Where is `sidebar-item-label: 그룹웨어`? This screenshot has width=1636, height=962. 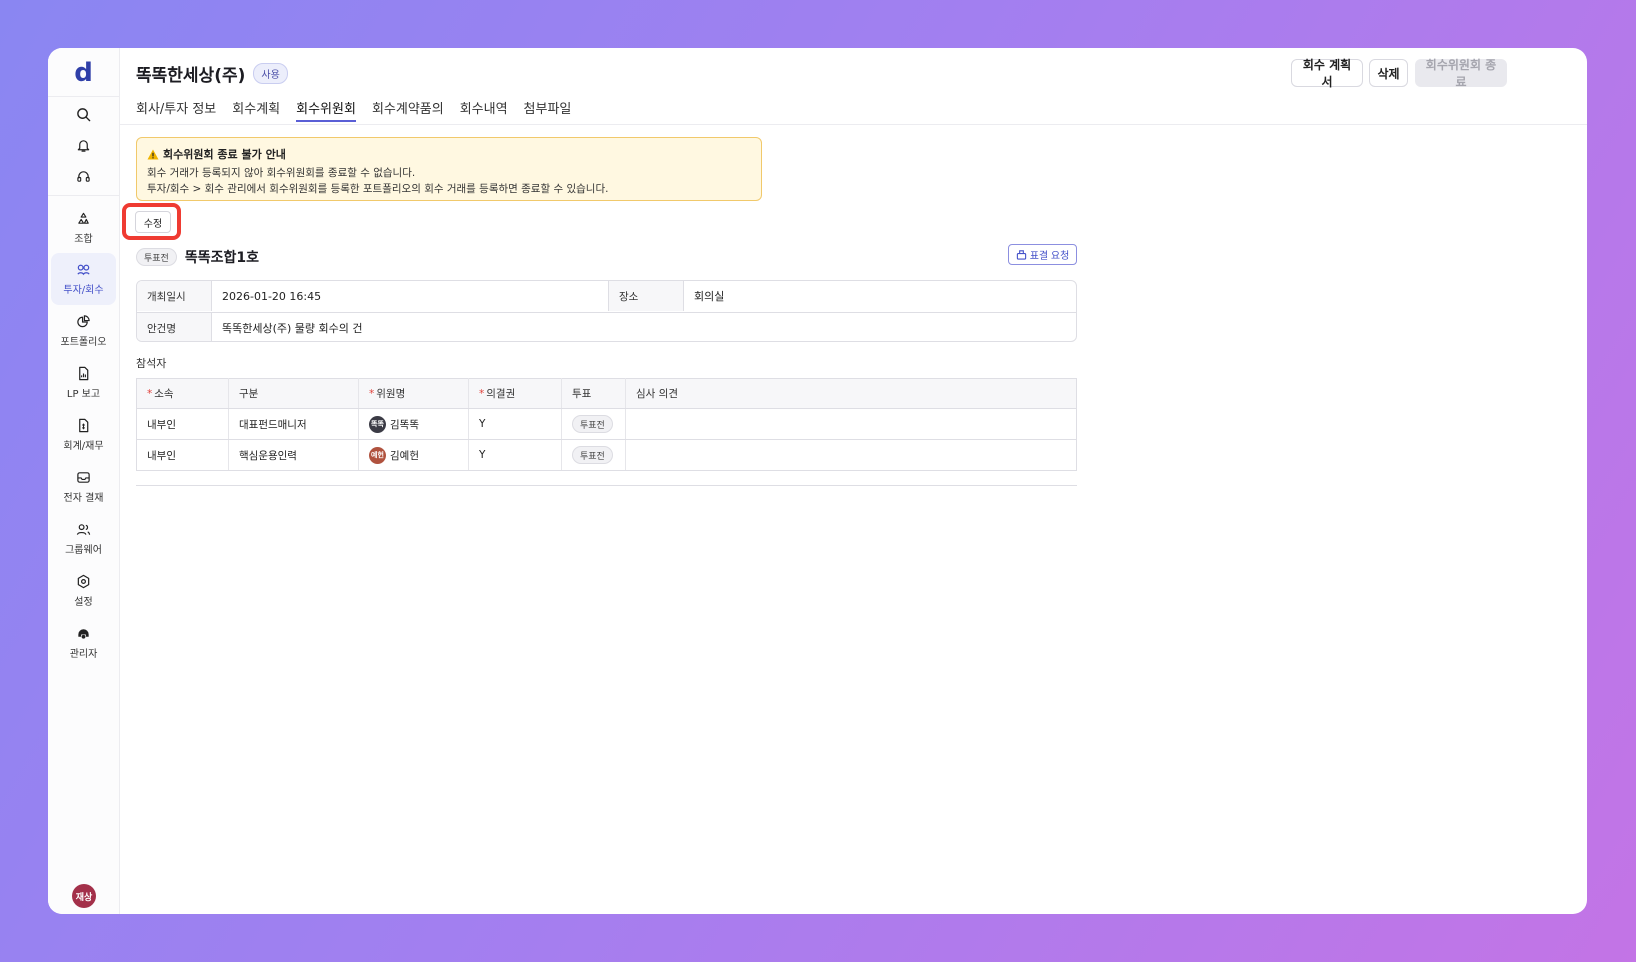 sidebar-item-label: 그룹웨어 is located at coordinates (83, 550).